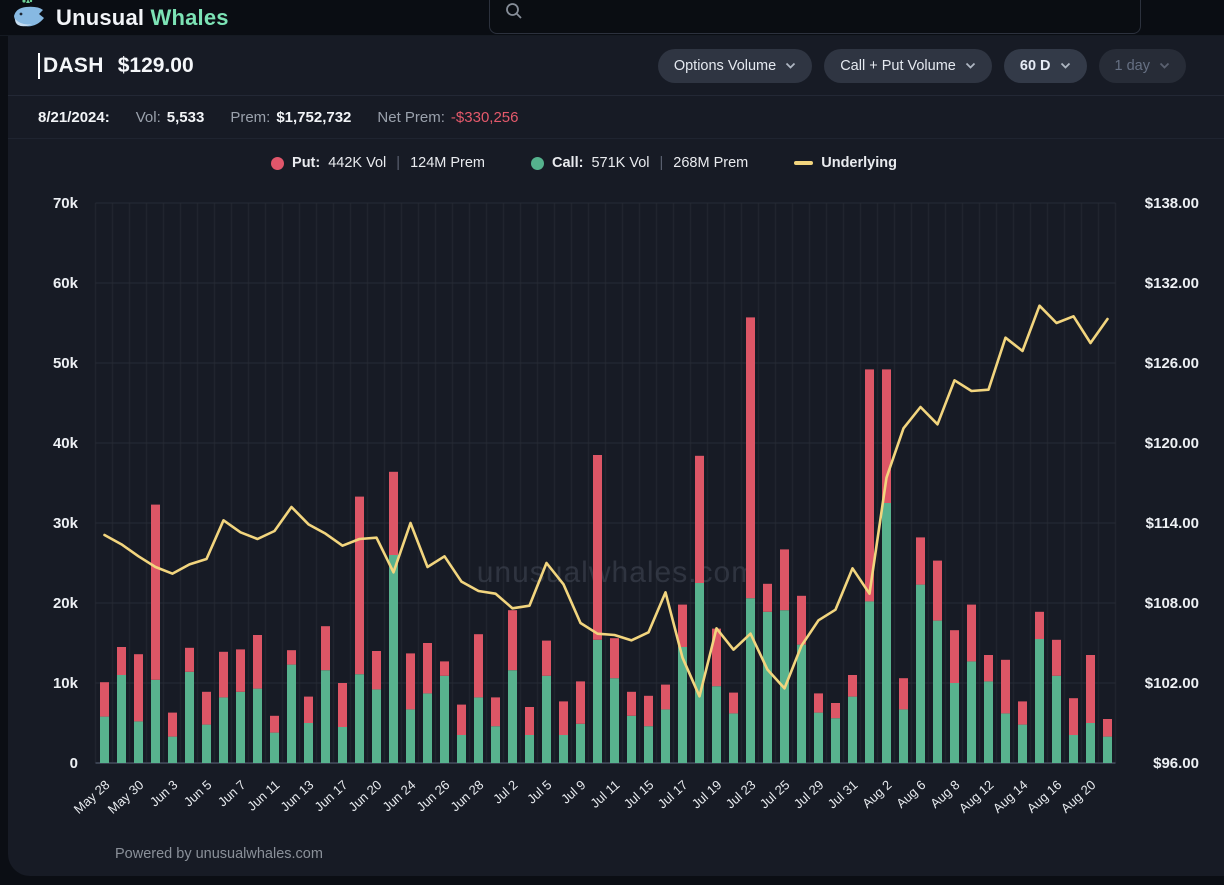 This screenshot has width=1224, height=885. Describe the element at coordinates (836, 15) in the screenshot. I see `search-input` at that location.